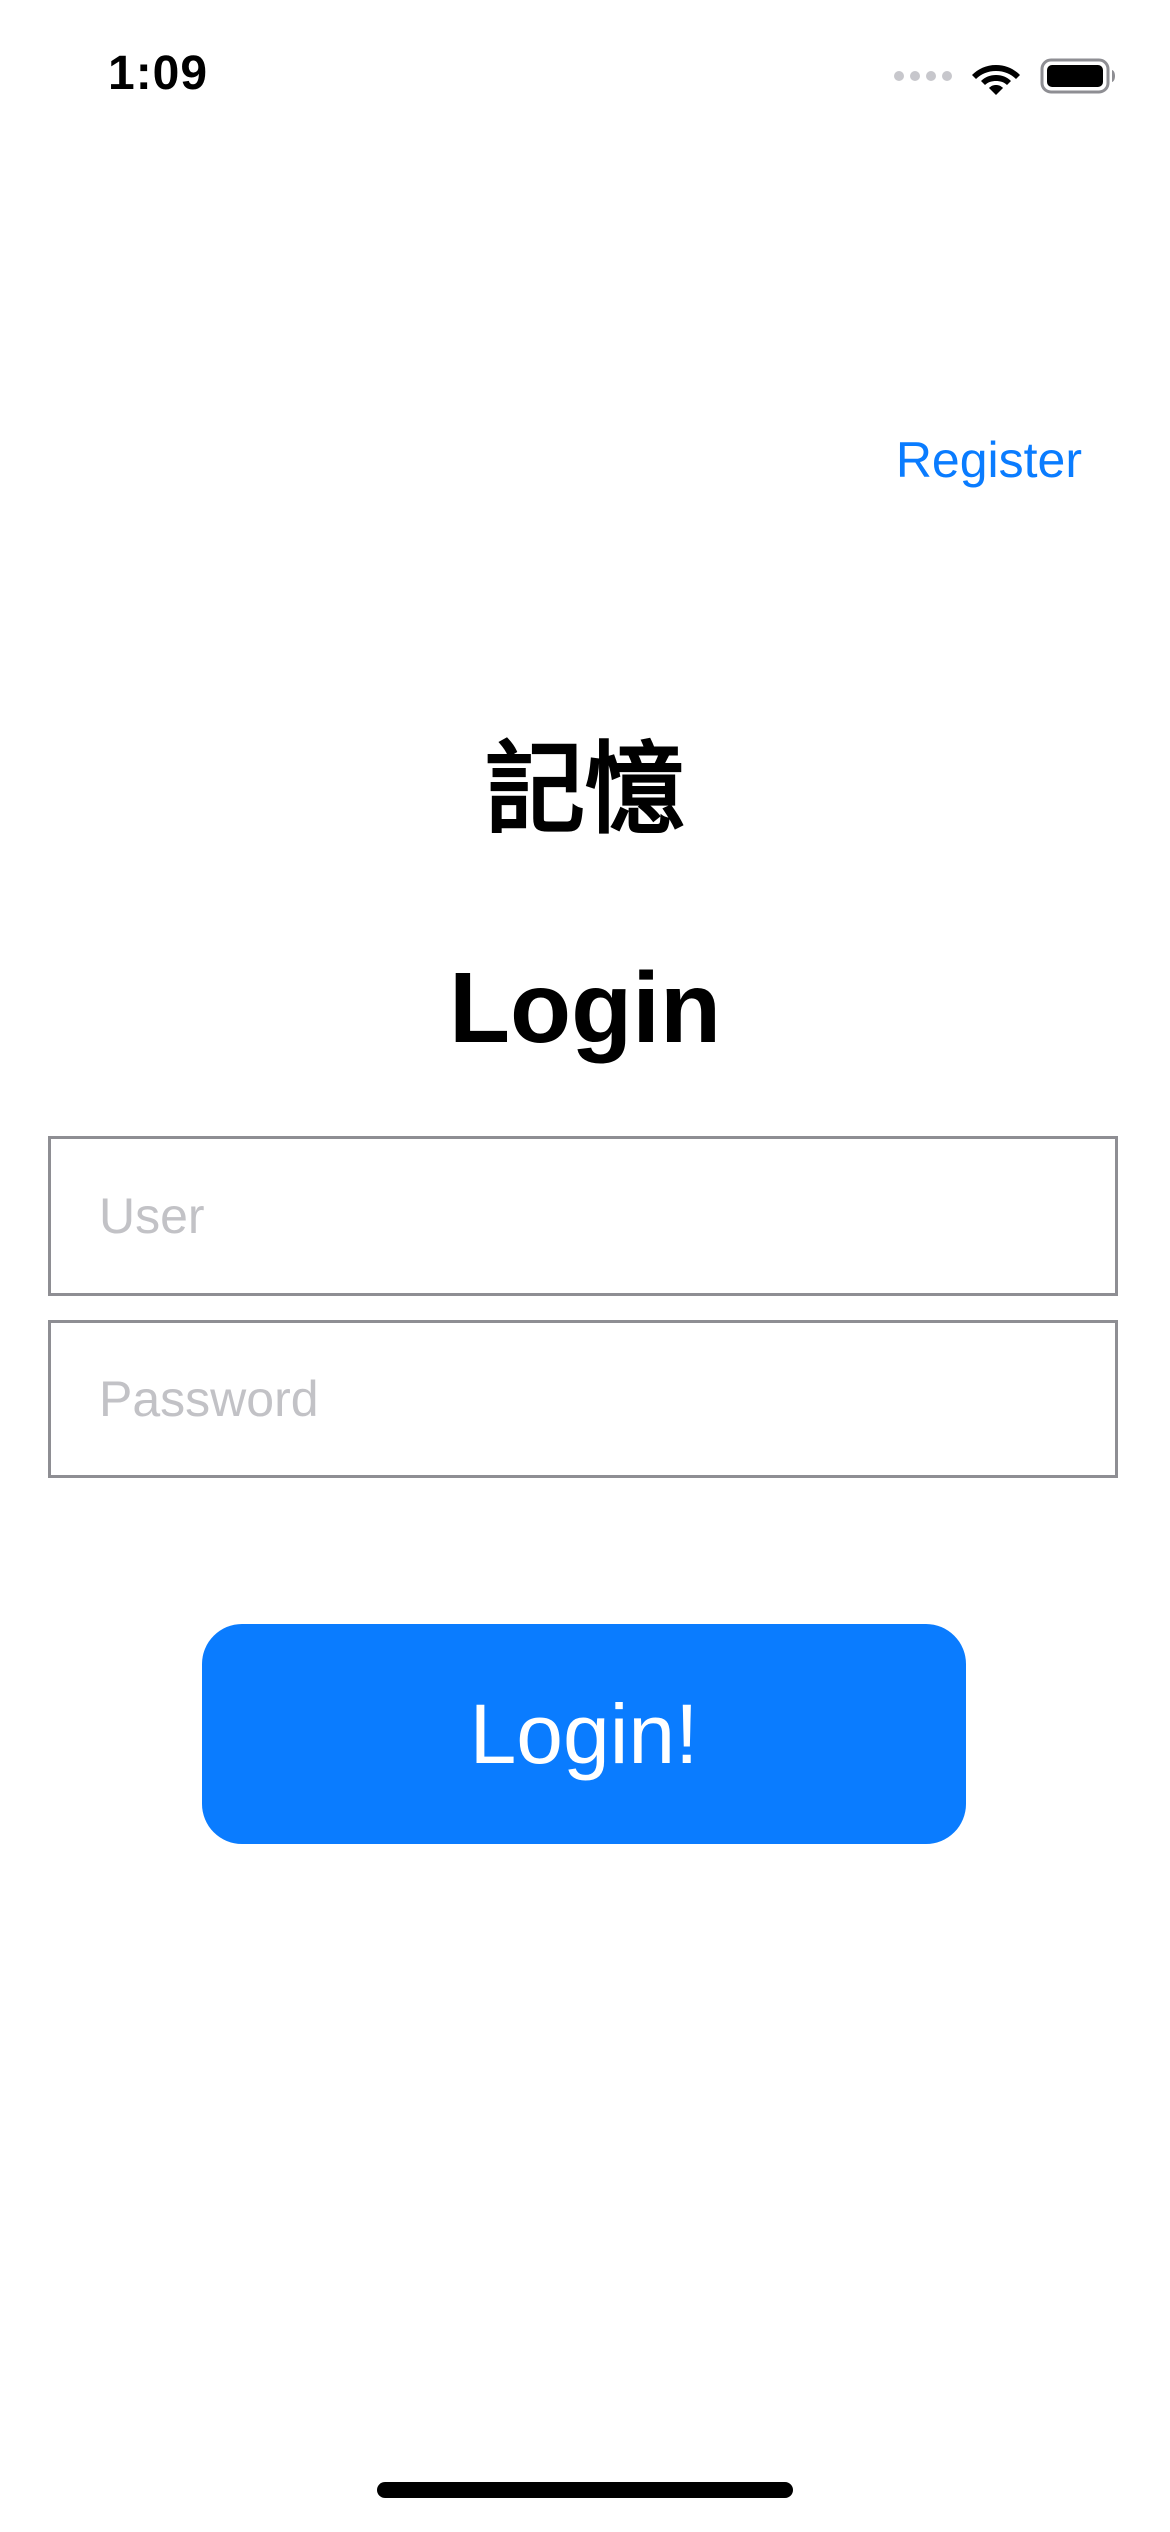 This screenshot has width=1170, height=2532. Describe the element at coordinates (585, 2490) in the screenshot. I see `home-indicator` at that location.